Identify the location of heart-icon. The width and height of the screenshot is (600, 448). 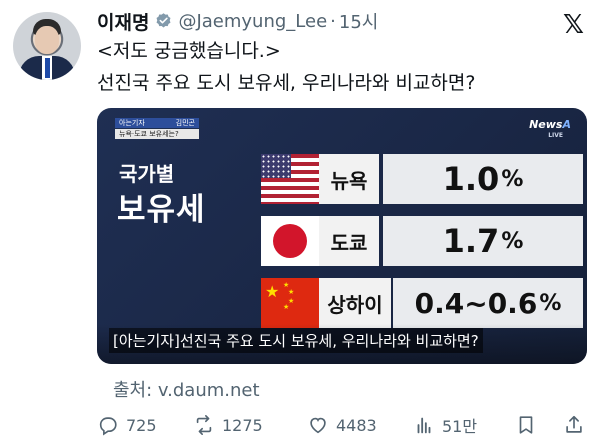
(318, 425).